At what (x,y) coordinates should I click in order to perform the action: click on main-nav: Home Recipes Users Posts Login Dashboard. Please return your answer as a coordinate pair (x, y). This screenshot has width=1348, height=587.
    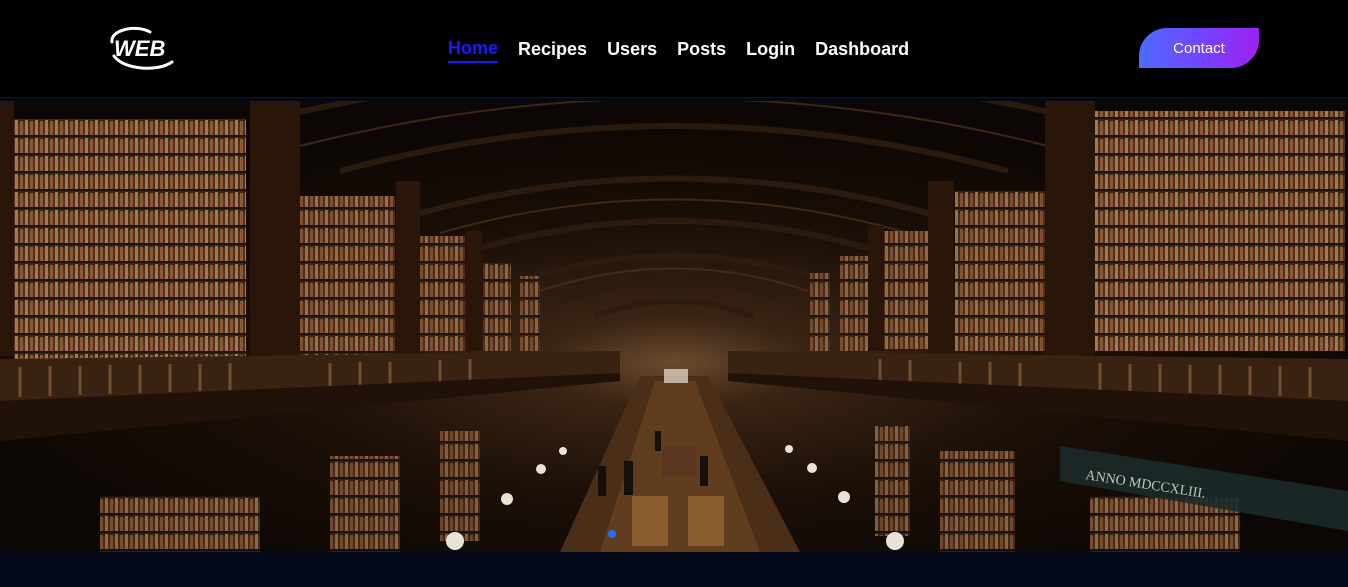
    Looking at the image, I should click on (688, 50).